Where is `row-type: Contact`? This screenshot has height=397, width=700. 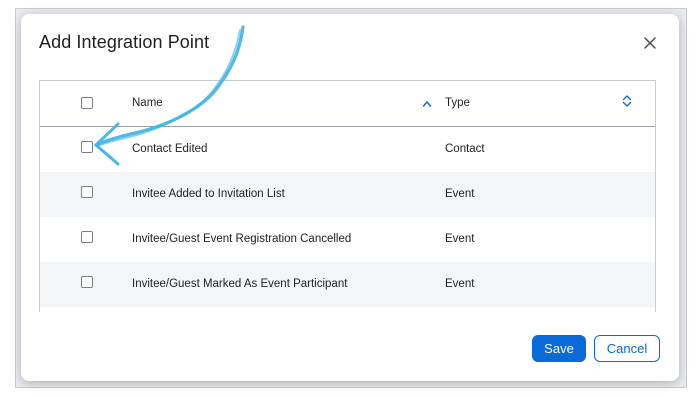
row-type: Contact is located at coordinates (465, 149).